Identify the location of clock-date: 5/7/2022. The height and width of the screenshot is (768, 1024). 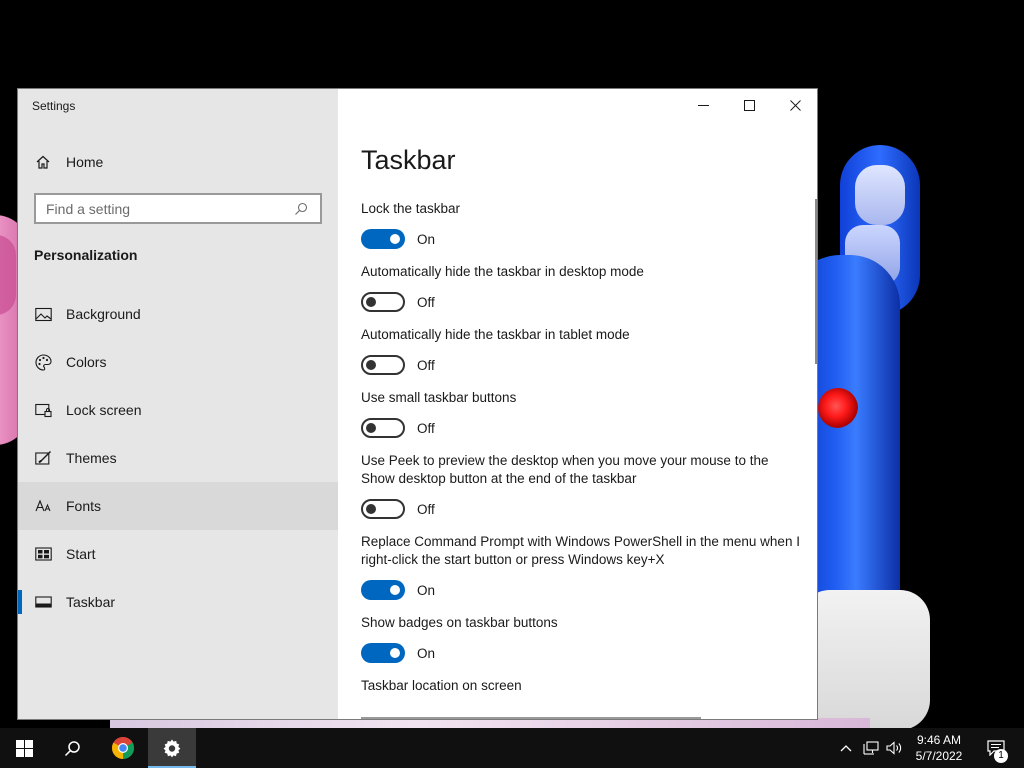
(939, 756).